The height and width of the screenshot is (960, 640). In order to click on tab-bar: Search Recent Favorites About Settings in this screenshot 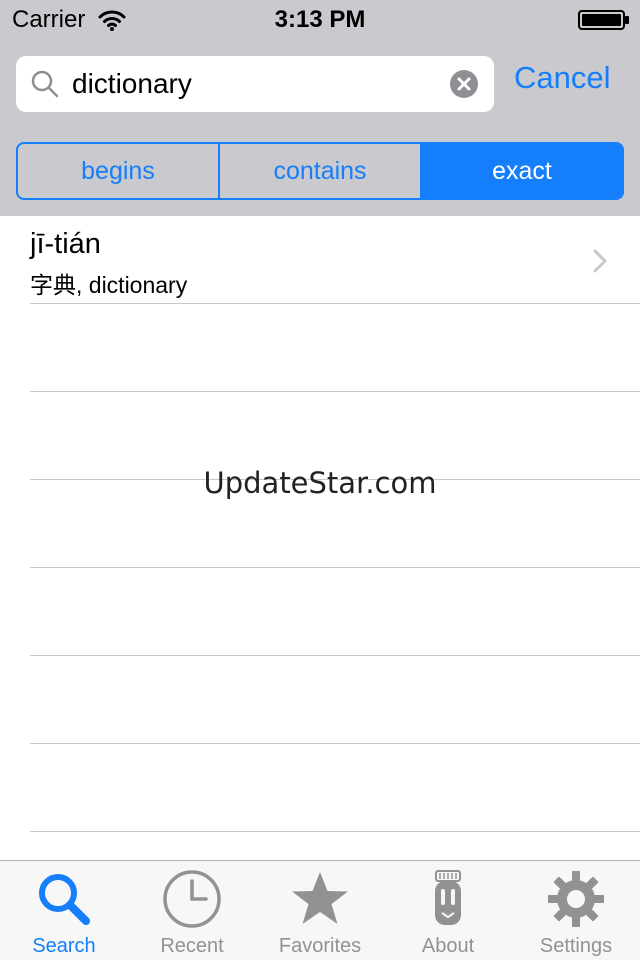, I will do `click(320, 910)`.